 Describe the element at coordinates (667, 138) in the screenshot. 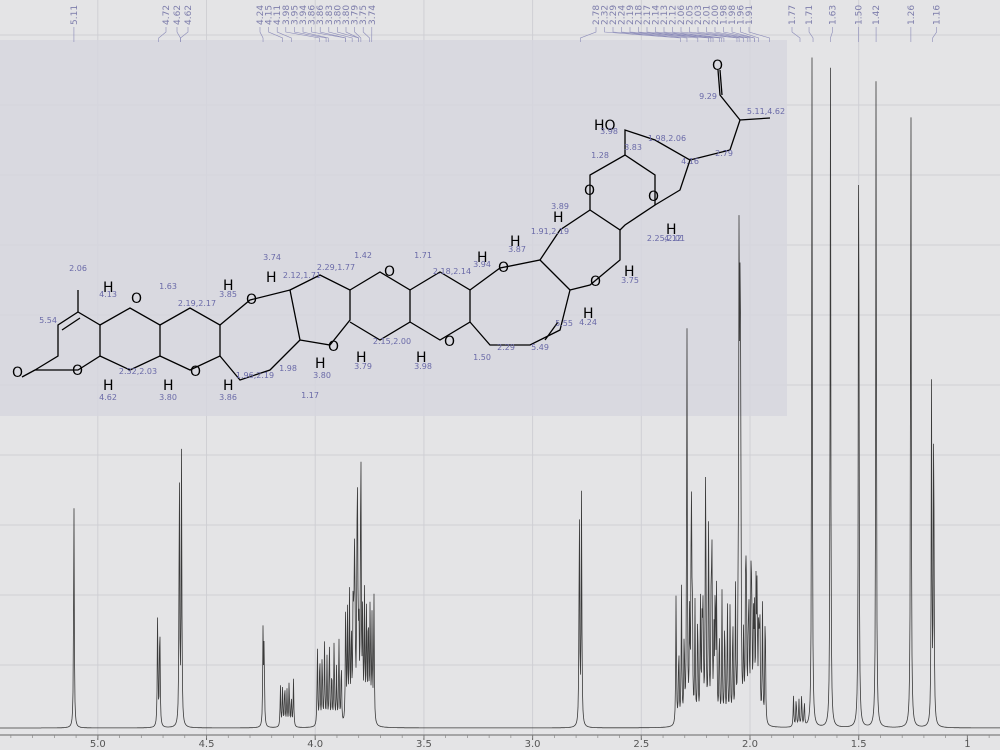

I see `structure-shift-label: 1.98,2.06` at that location.